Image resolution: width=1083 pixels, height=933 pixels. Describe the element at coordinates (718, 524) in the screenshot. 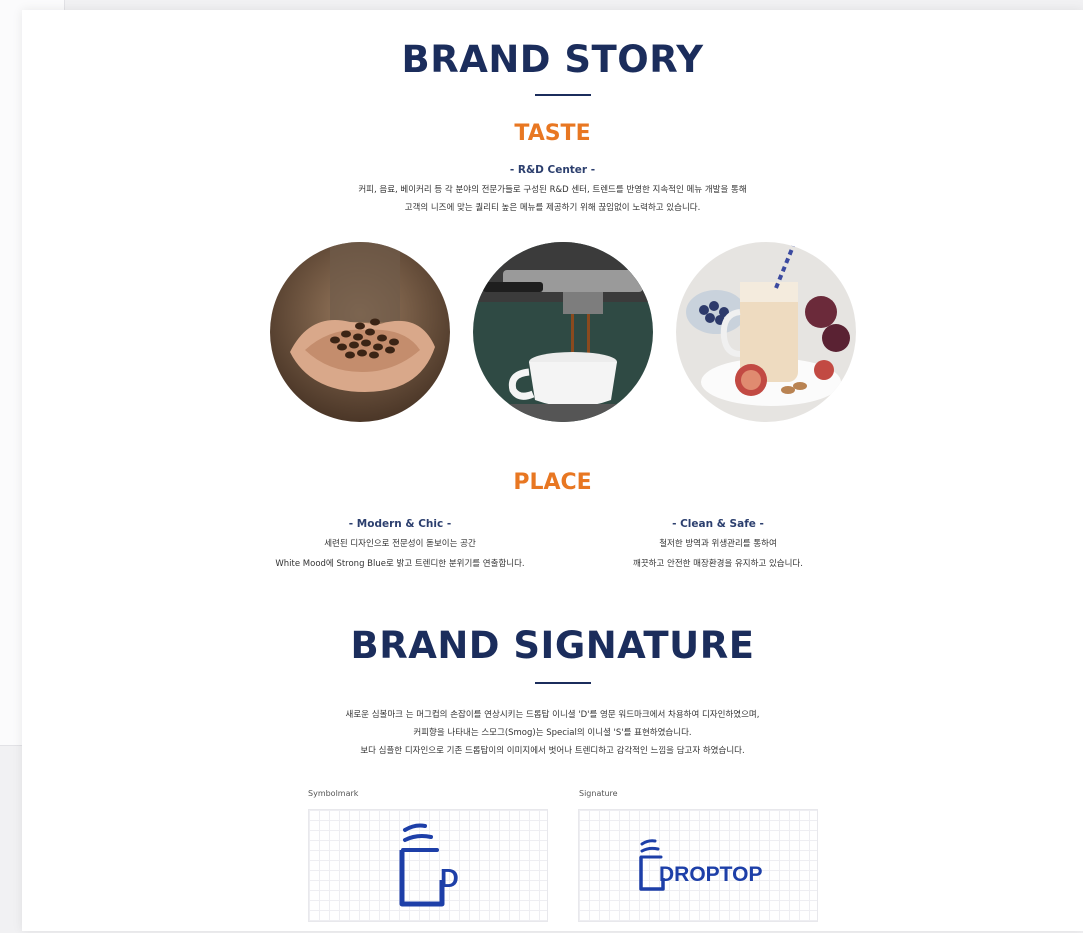

I see `clean-safe-subtitle: - Clean & Safe -` at that location.